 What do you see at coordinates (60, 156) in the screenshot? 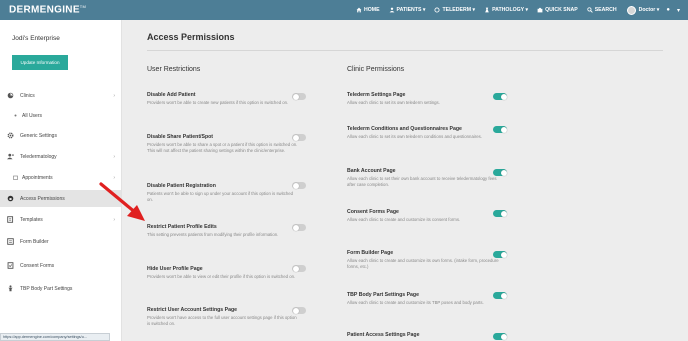
I see `sidebar-item-teledermatology: Teledermatology ›` at bounding box center [60, 156].